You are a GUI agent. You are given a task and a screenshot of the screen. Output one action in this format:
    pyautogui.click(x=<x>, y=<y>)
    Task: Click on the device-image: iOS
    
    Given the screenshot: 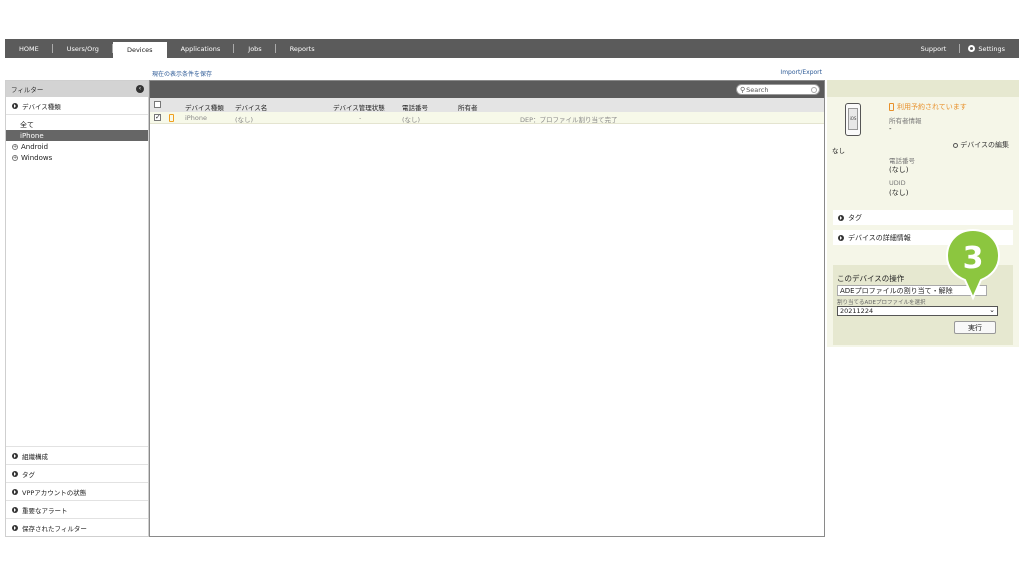 What is the action you would take?
    pyautogui.click(x=853, y=119)
    